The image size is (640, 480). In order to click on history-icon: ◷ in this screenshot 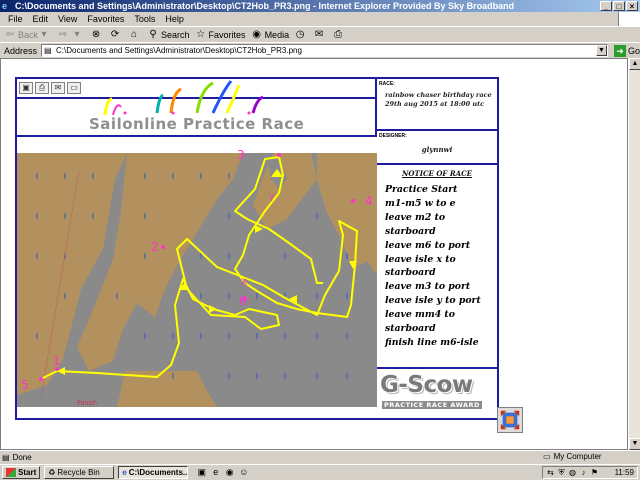, I will do `click(300, 34)`.